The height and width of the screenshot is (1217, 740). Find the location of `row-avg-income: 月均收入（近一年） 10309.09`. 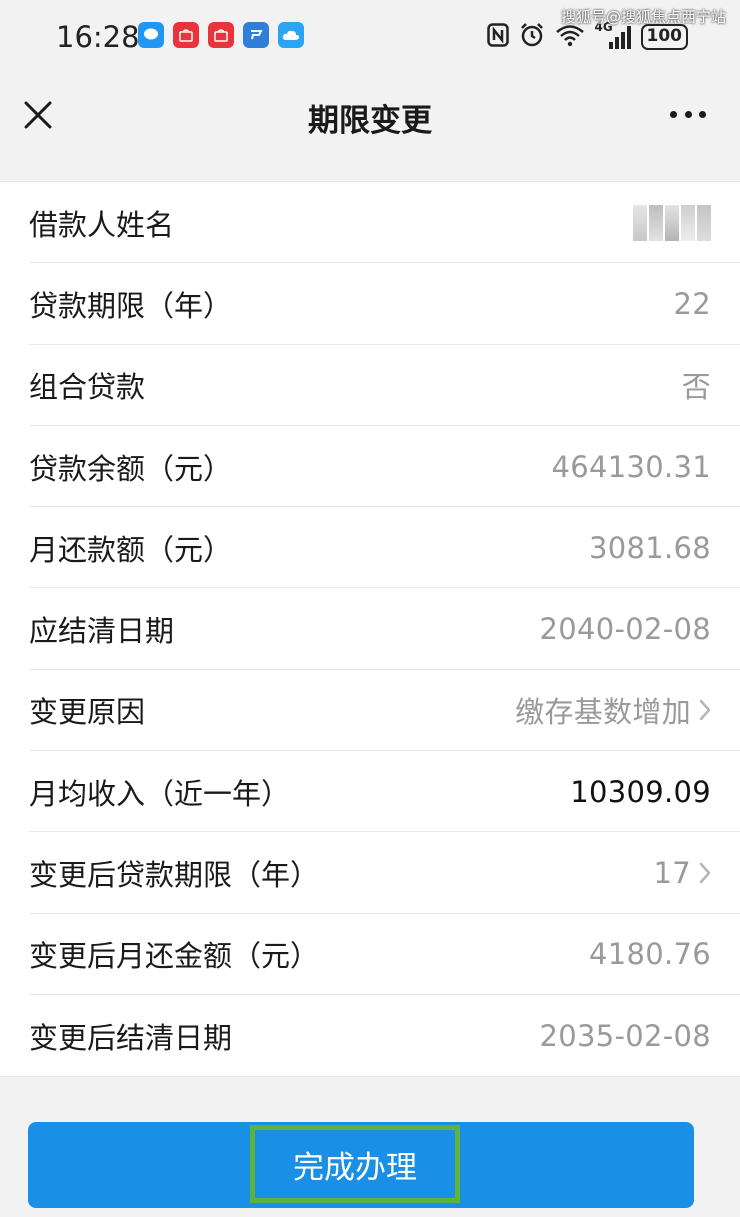

row-avg-income: 月均收入（近一年） 10309.09 is located at coordinates (370, 792).